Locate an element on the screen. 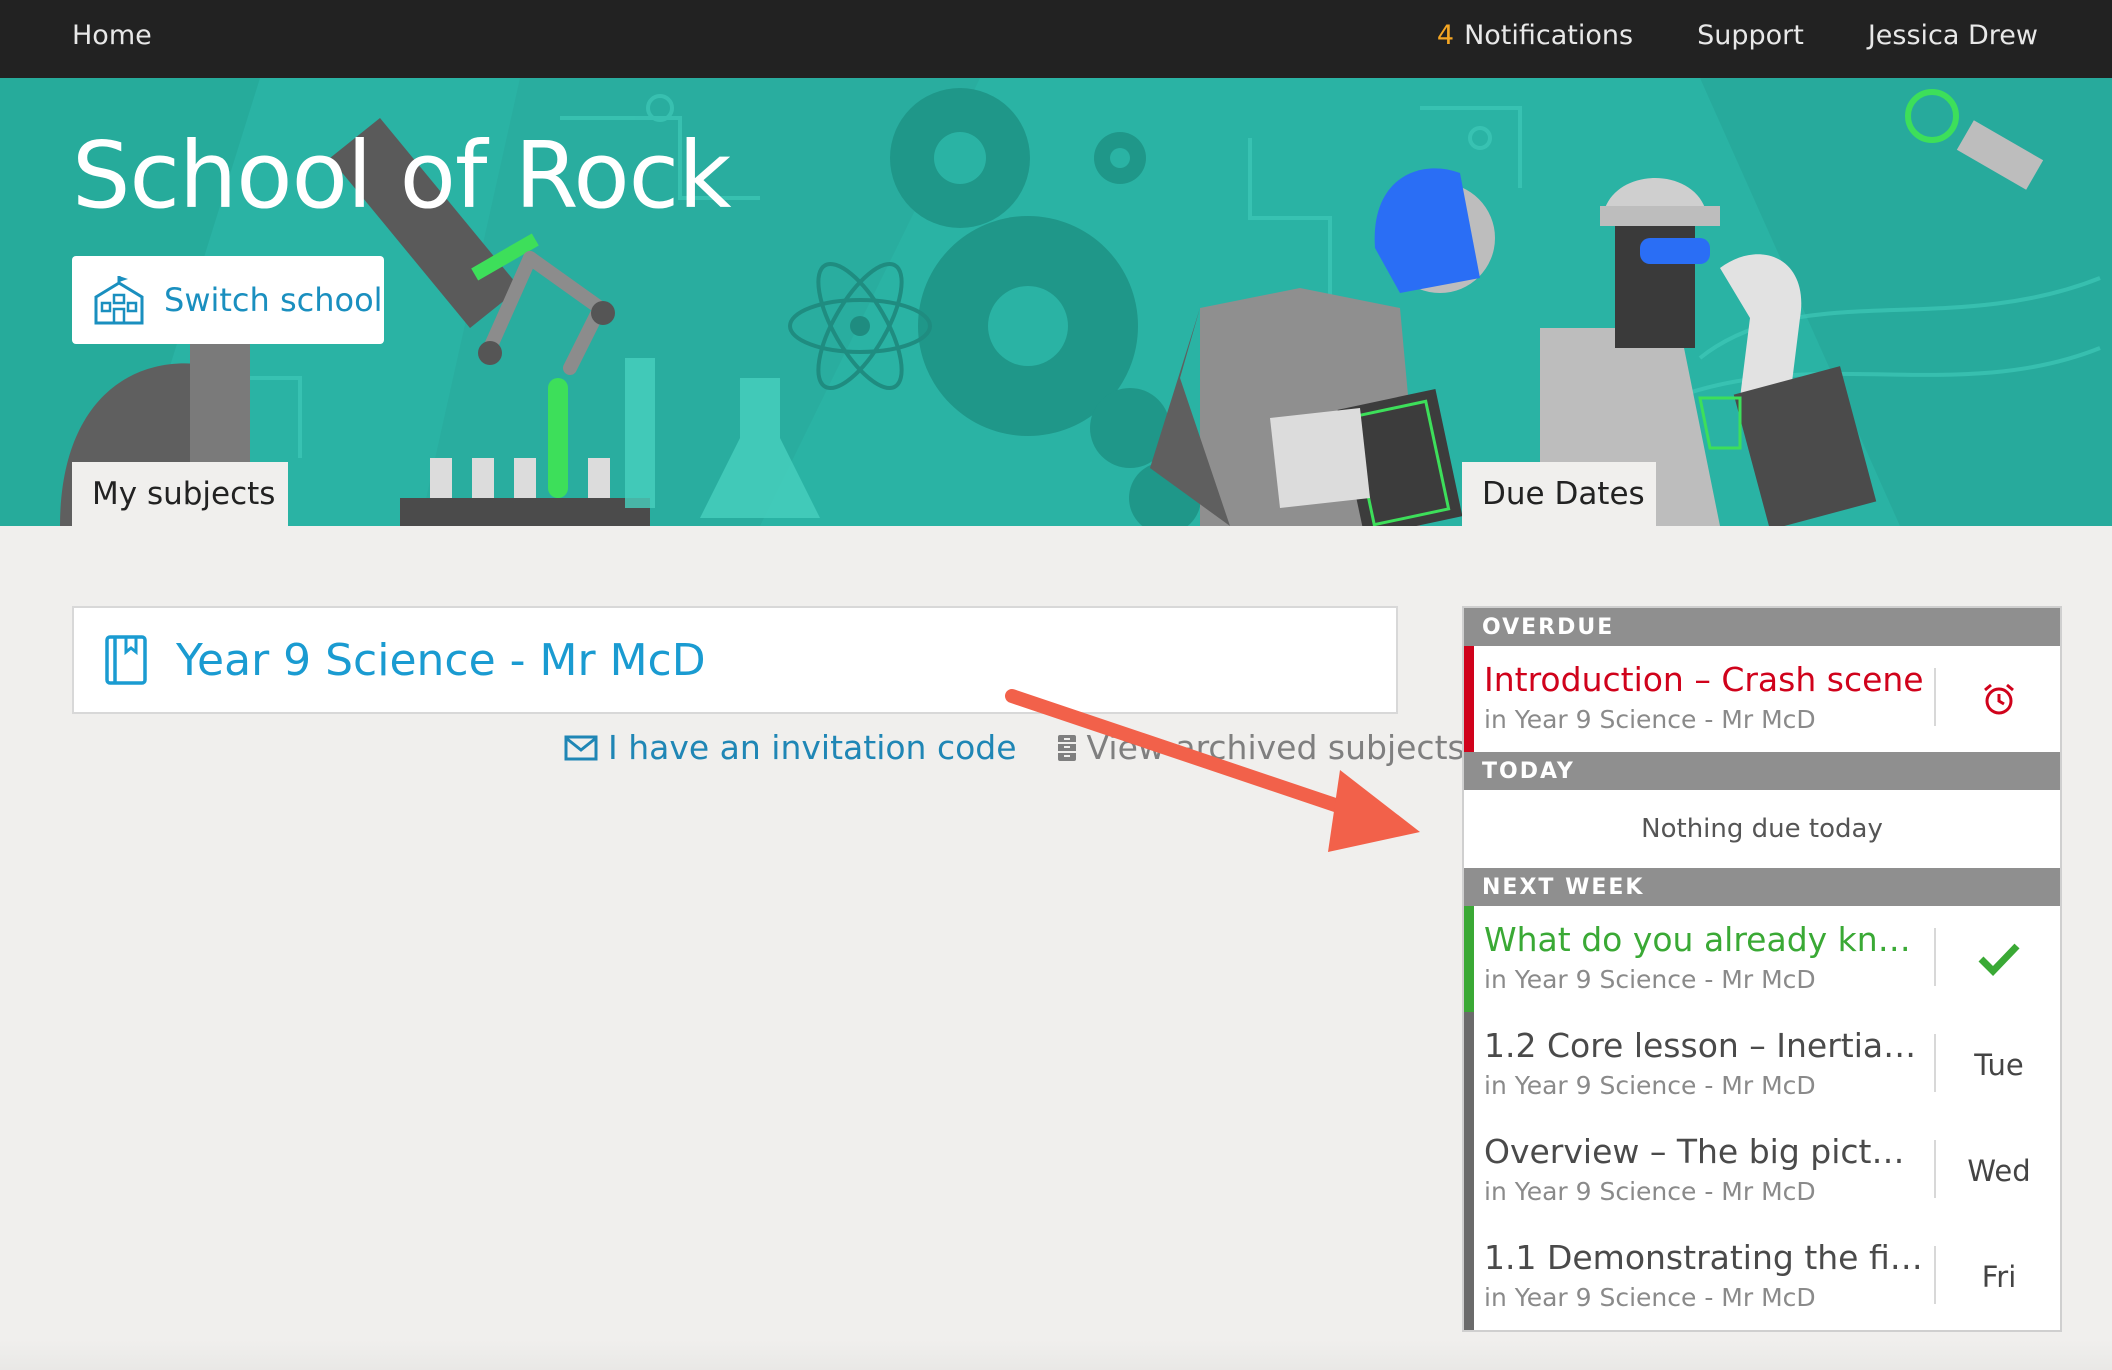 This screenshot has height=1370, width=2112. nav-user-menu: Jessica Drew is located at coordinates (1953, 35).